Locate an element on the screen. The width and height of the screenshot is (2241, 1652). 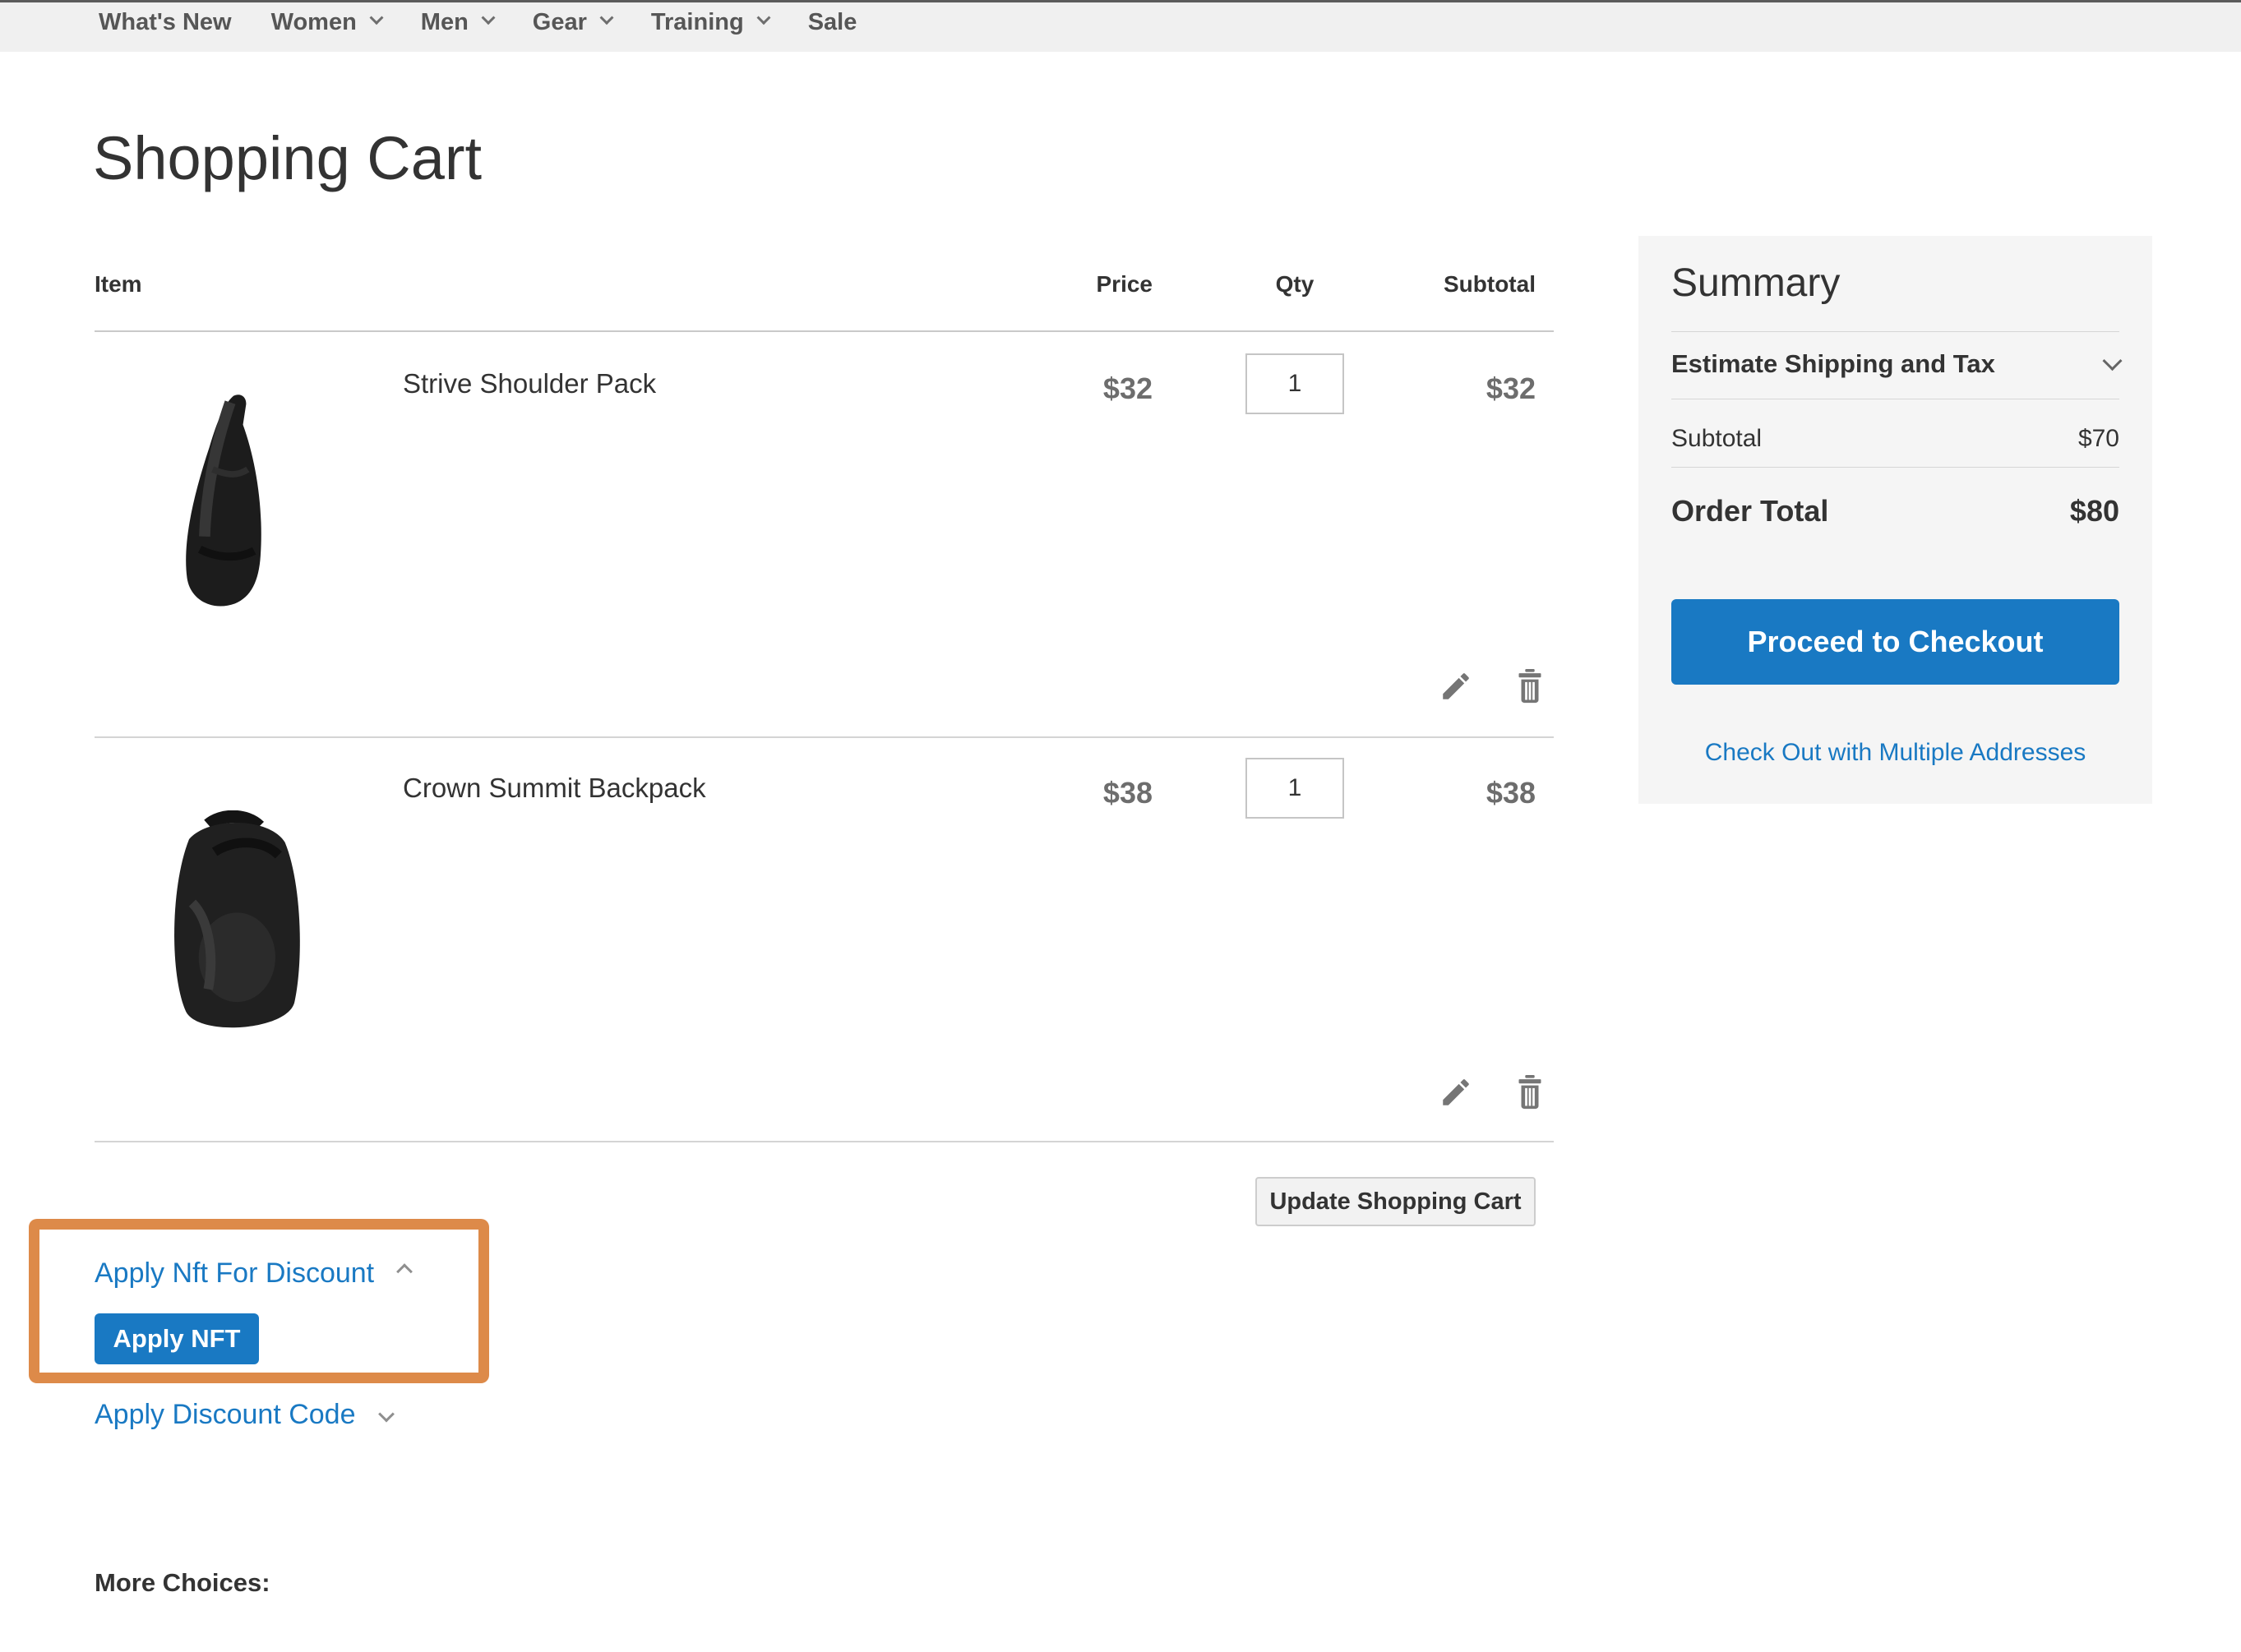
nav-item-men: Men is located at coordinates (458, 22).